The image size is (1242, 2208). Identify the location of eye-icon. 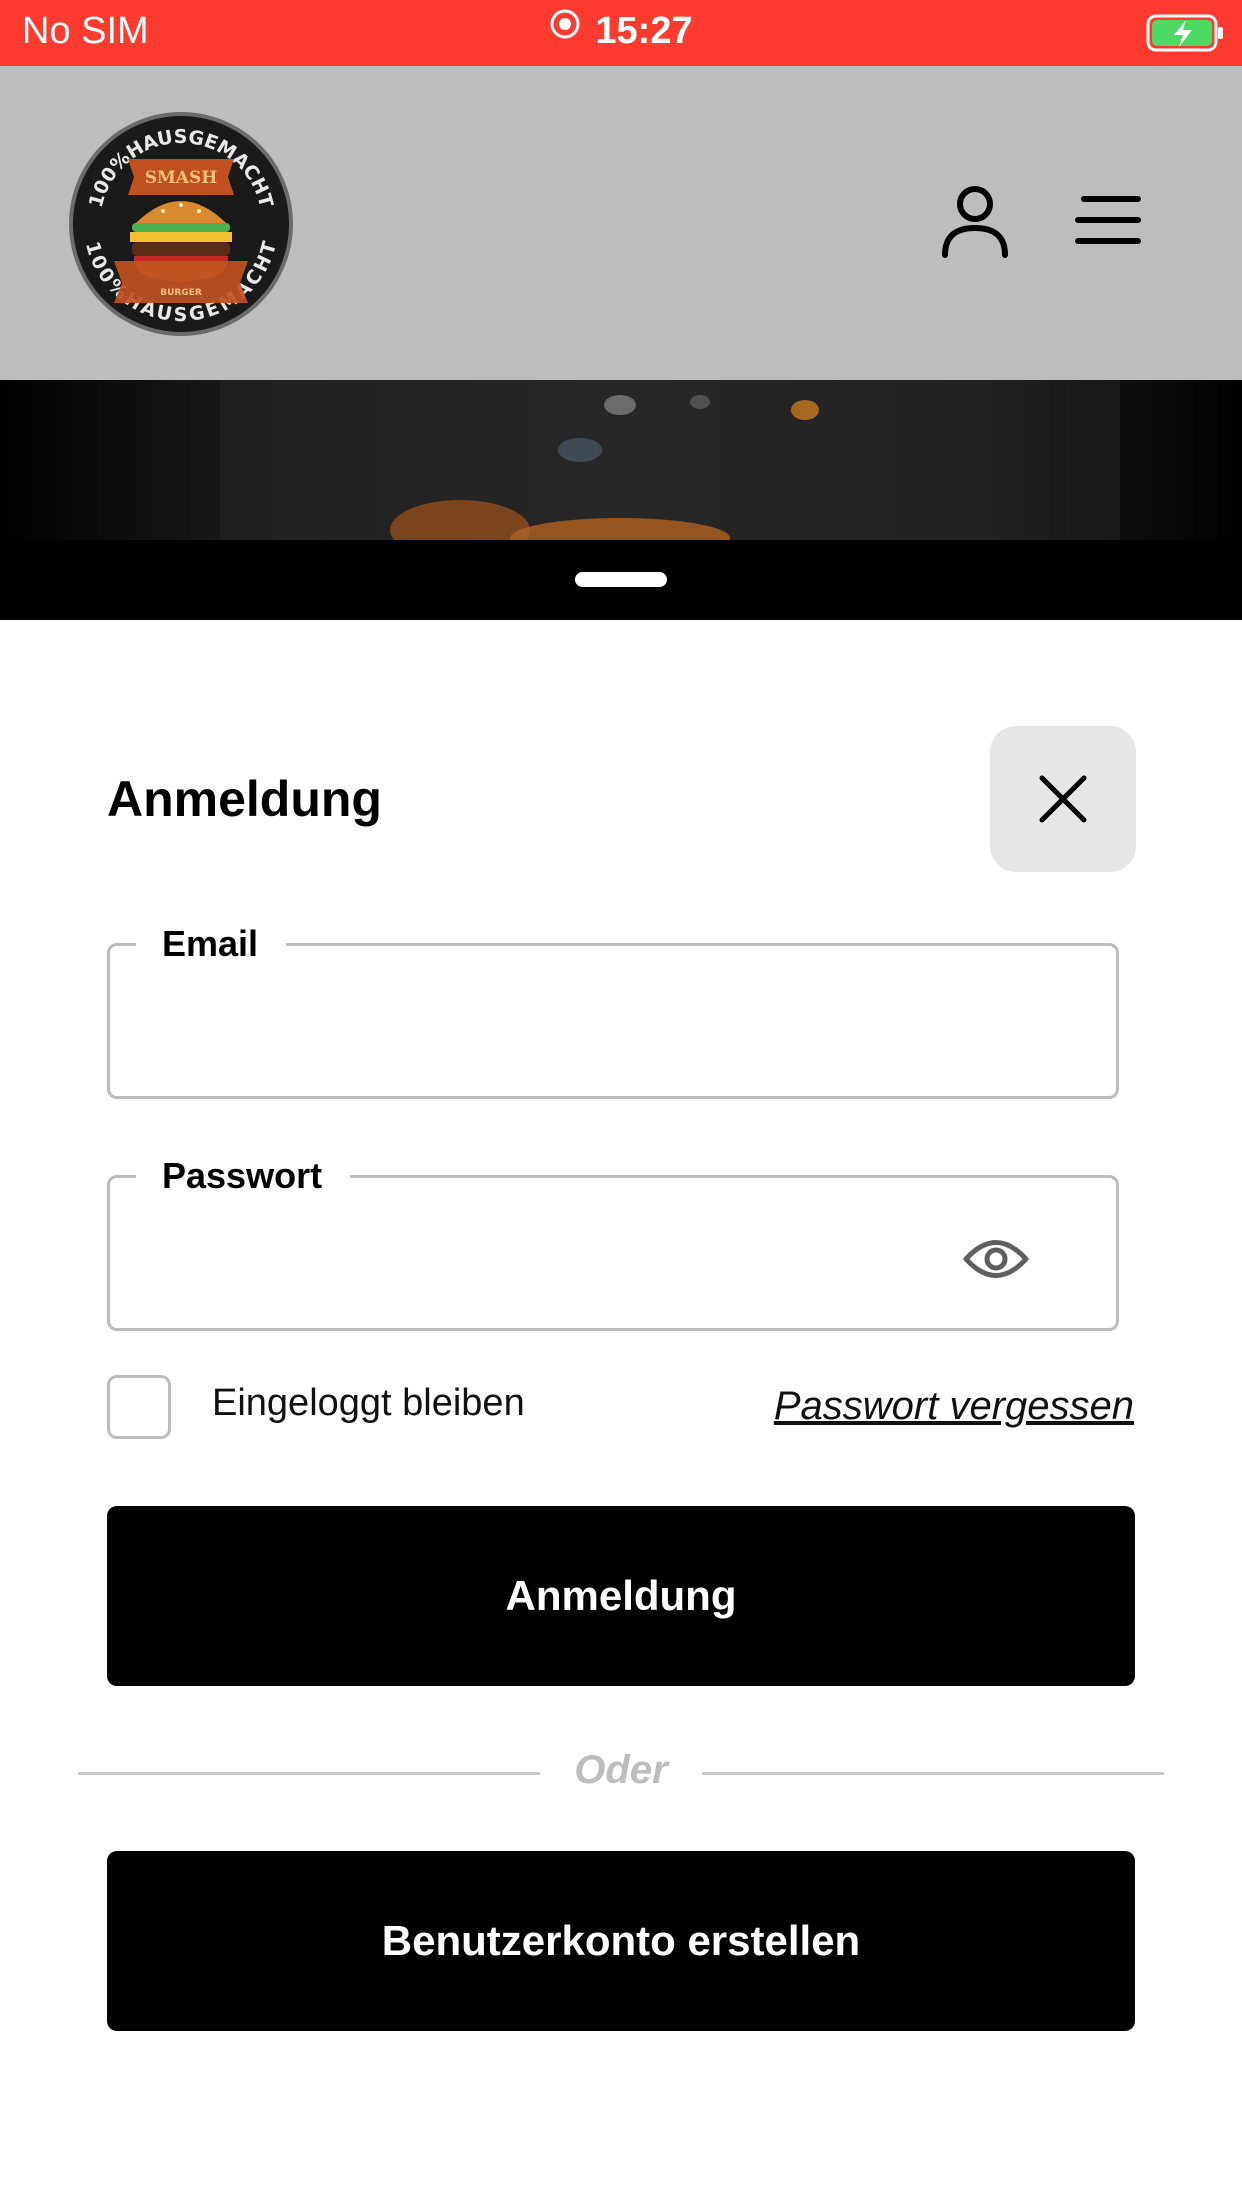
(996, 1261).